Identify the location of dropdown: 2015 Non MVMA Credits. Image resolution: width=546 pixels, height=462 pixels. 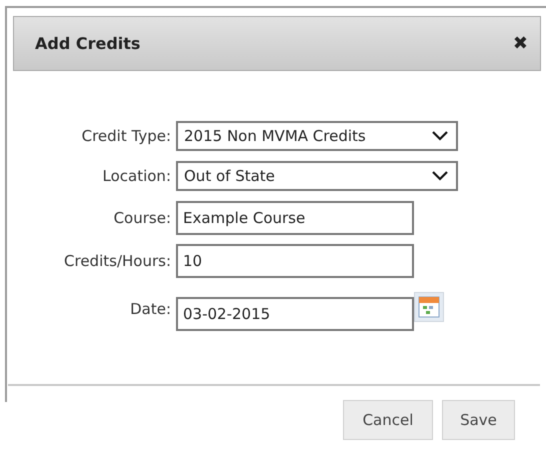
(317, 136).